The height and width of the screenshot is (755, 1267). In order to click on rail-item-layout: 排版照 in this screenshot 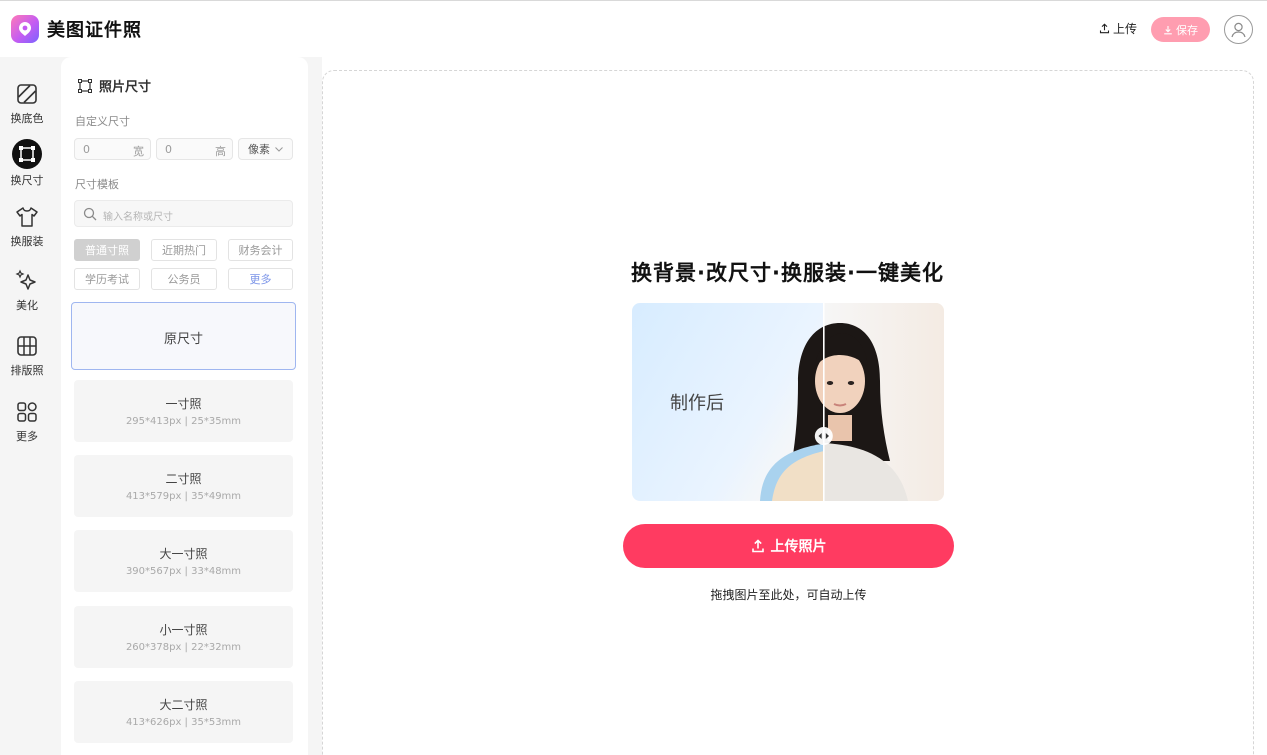, I will do `click(27, 355)`.